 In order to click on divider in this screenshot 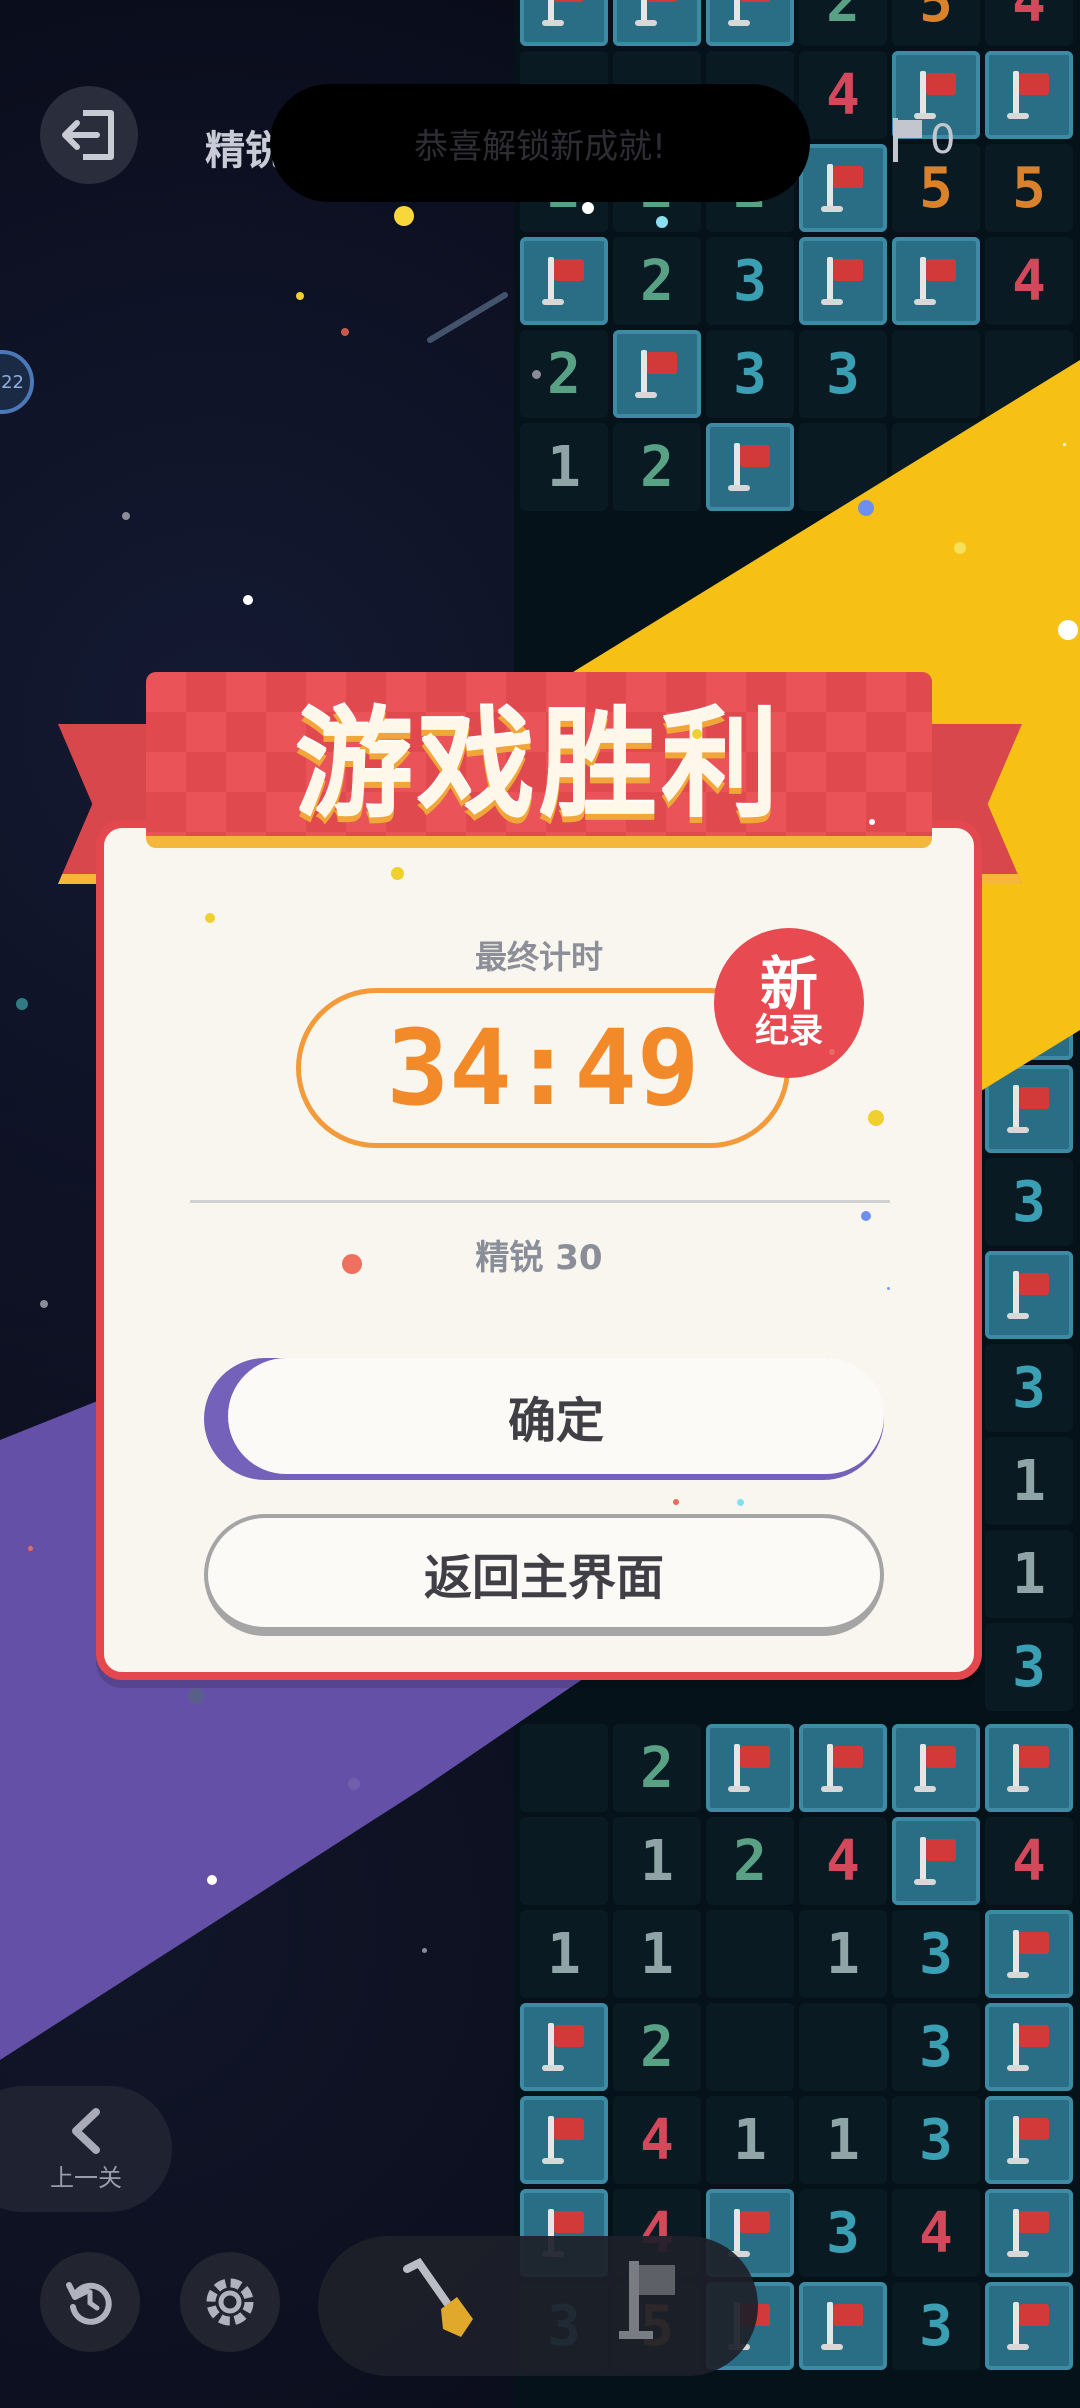, I will do `click(540, 1201)`.